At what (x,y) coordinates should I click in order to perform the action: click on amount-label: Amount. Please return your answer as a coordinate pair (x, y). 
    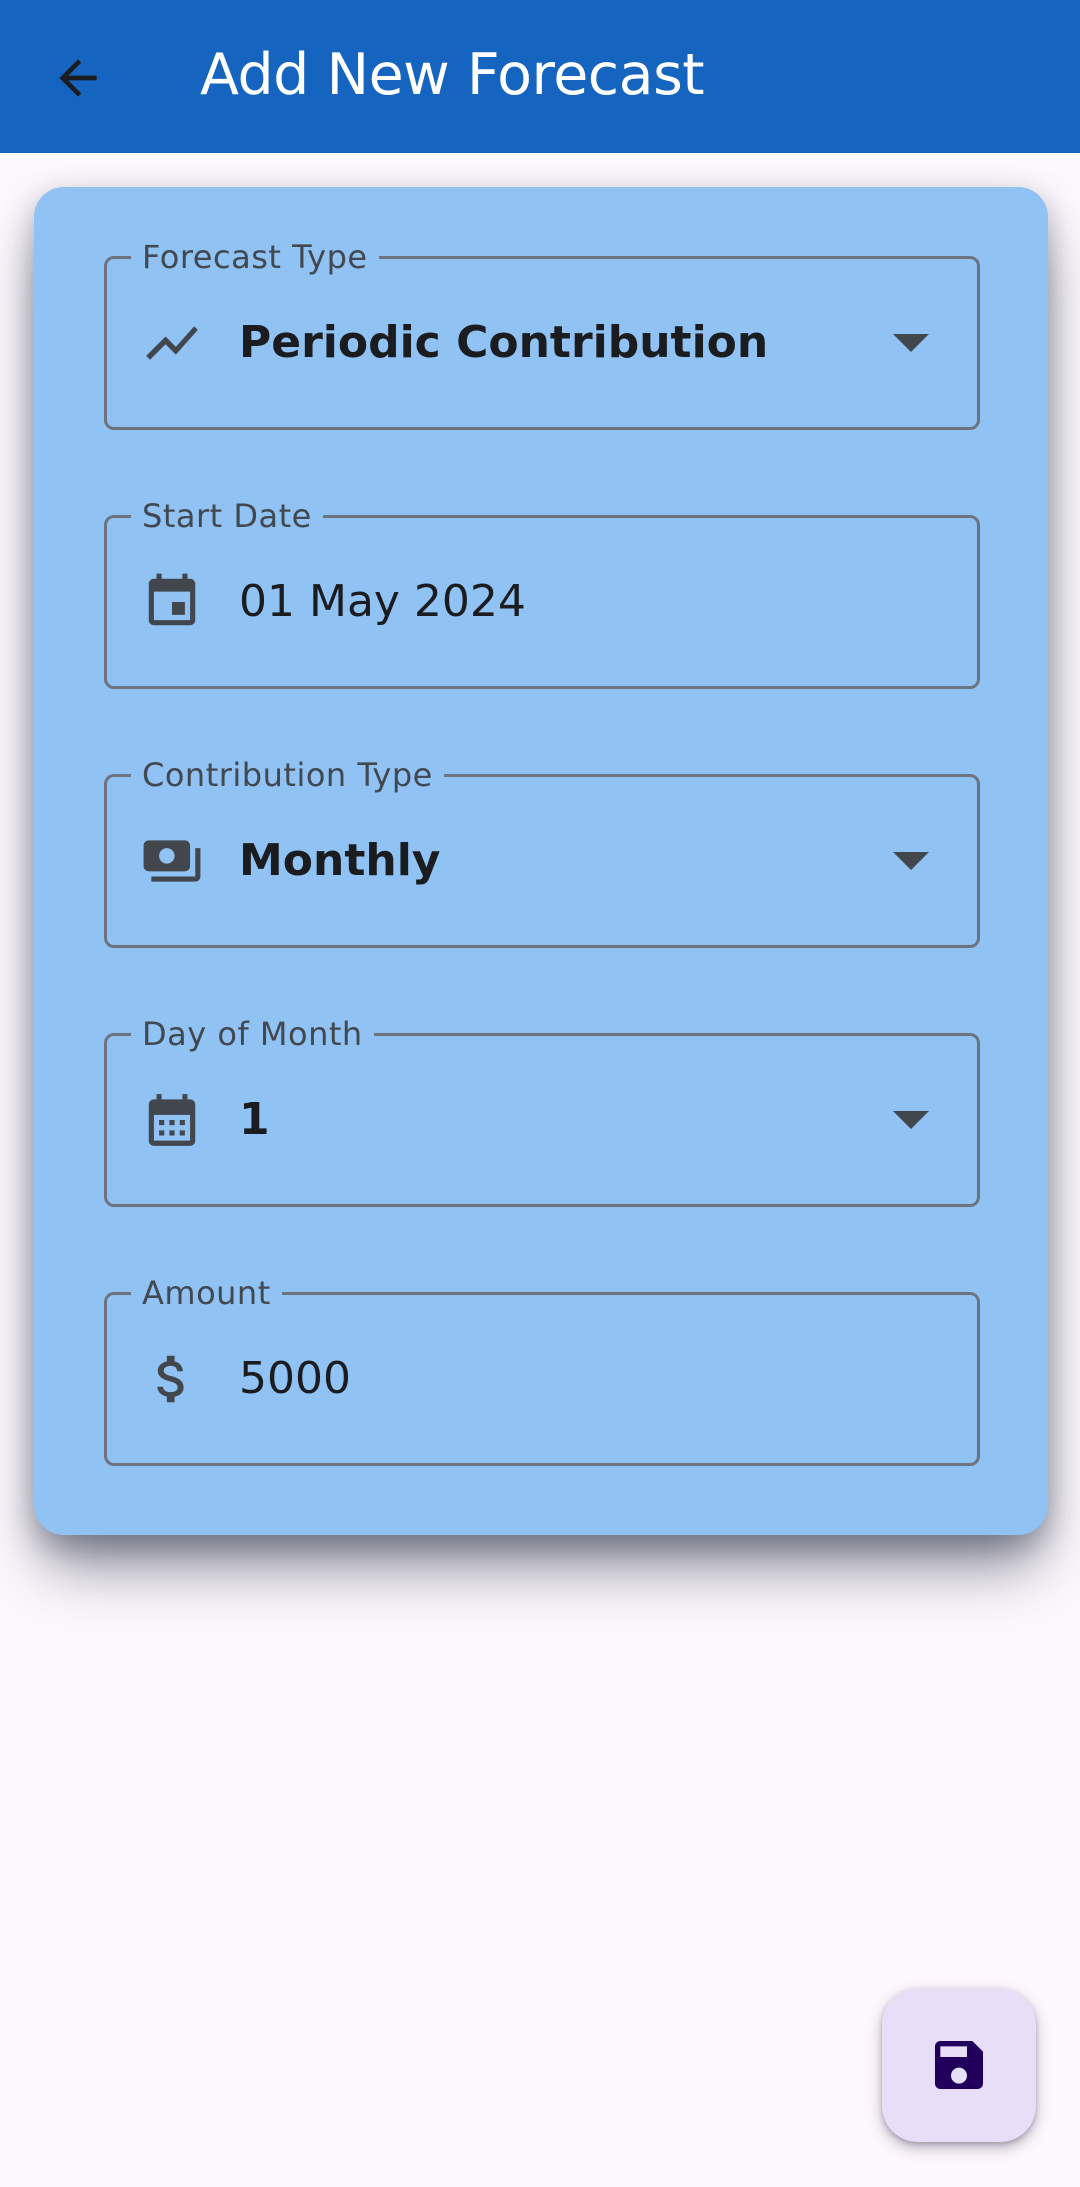
    Looking at the image, I should click on (206, 1293).